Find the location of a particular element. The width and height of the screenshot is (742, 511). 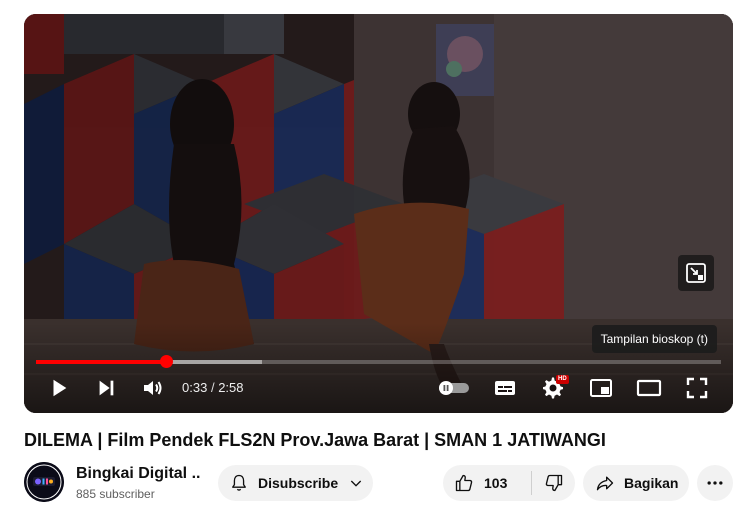

play-button is located at coordinates (59, 388).